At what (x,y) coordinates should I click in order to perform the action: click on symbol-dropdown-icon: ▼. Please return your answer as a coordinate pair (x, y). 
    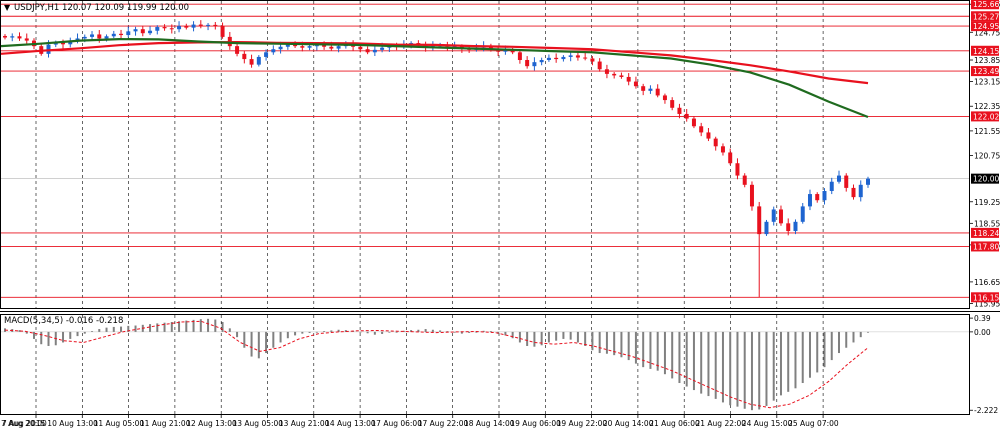
    Looking at the image, I should click on (7, 7).